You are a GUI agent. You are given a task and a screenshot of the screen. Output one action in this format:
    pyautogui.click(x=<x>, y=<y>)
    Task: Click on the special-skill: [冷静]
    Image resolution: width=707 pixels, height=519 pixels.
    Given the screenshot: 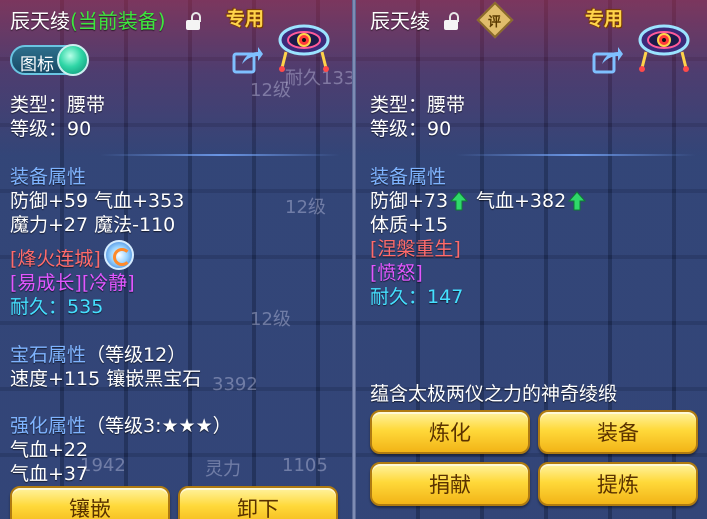 What is the action you would take?
    pyautogui.click(x=108, y=283)
    